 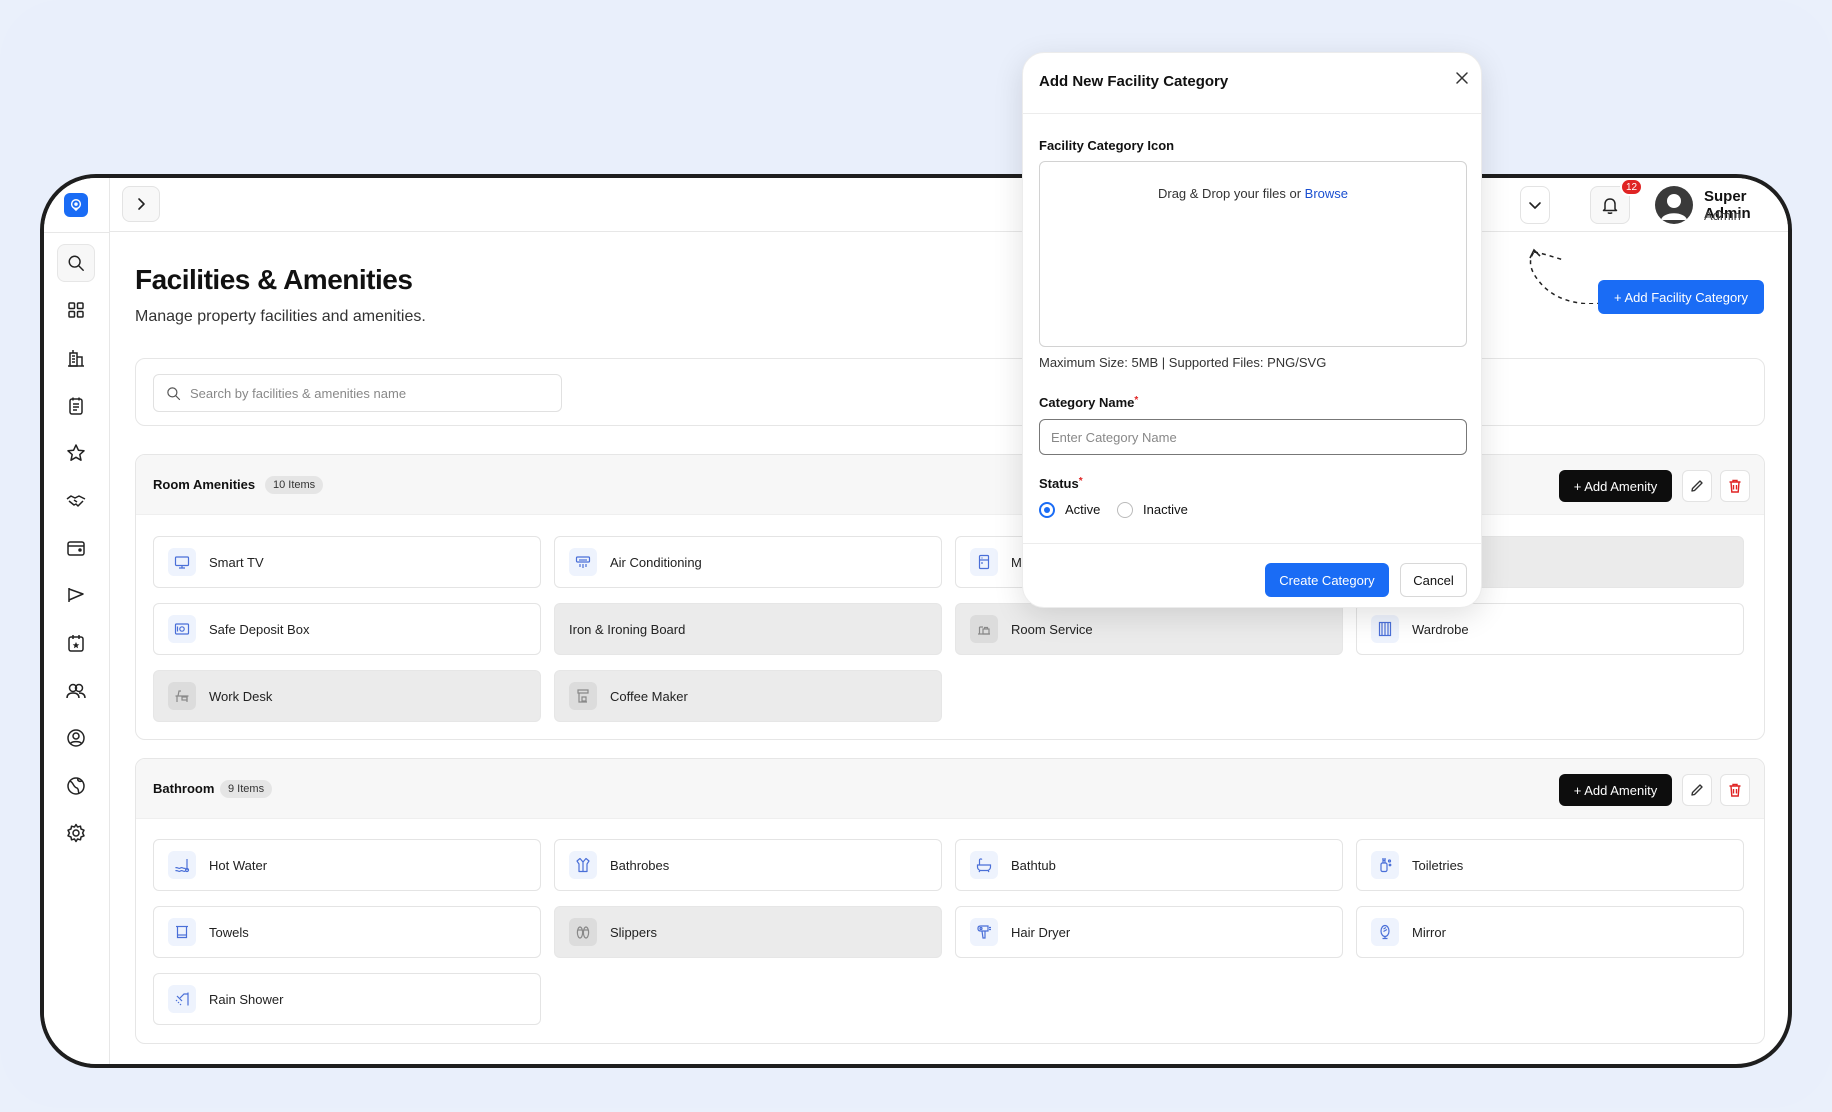 What do you see at coordinates (748, 629) in the screenshot?
I see `amenity-item: Iron & Ironing Board` at bounding box center [748, 629].